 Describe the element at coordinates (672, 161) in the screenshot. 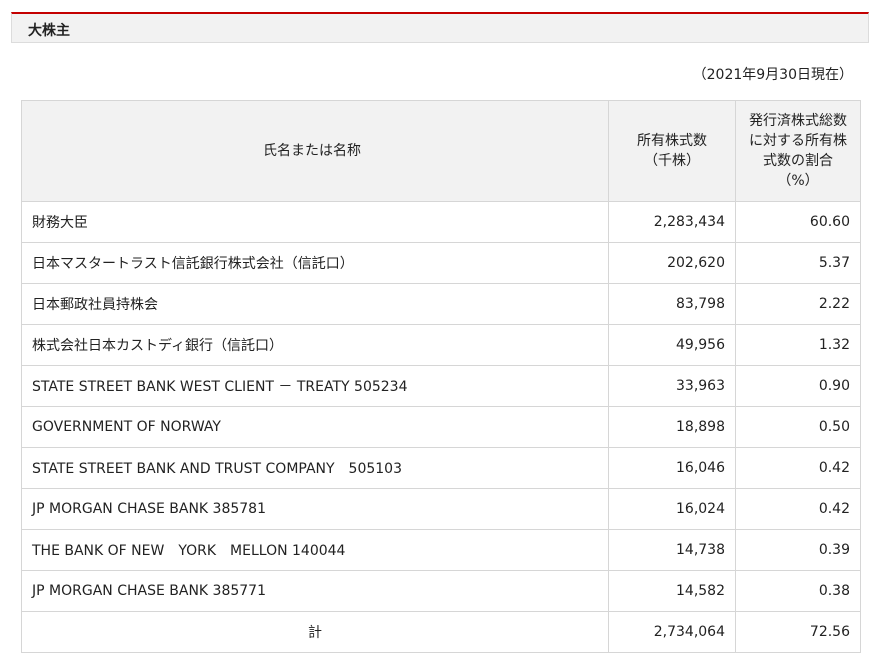

I see `header-shares-line2: （千株）` at that location.